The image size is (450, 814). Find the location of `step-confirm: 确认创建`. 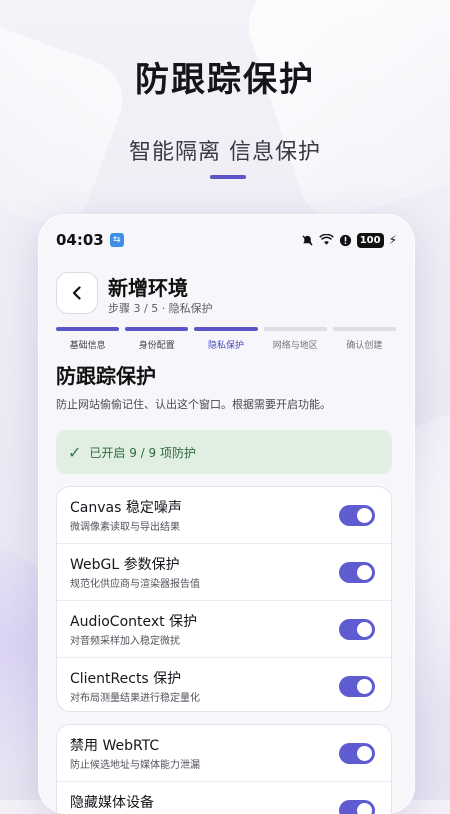

step-confirm: 确认创建 is located at coordinates (364, 339).